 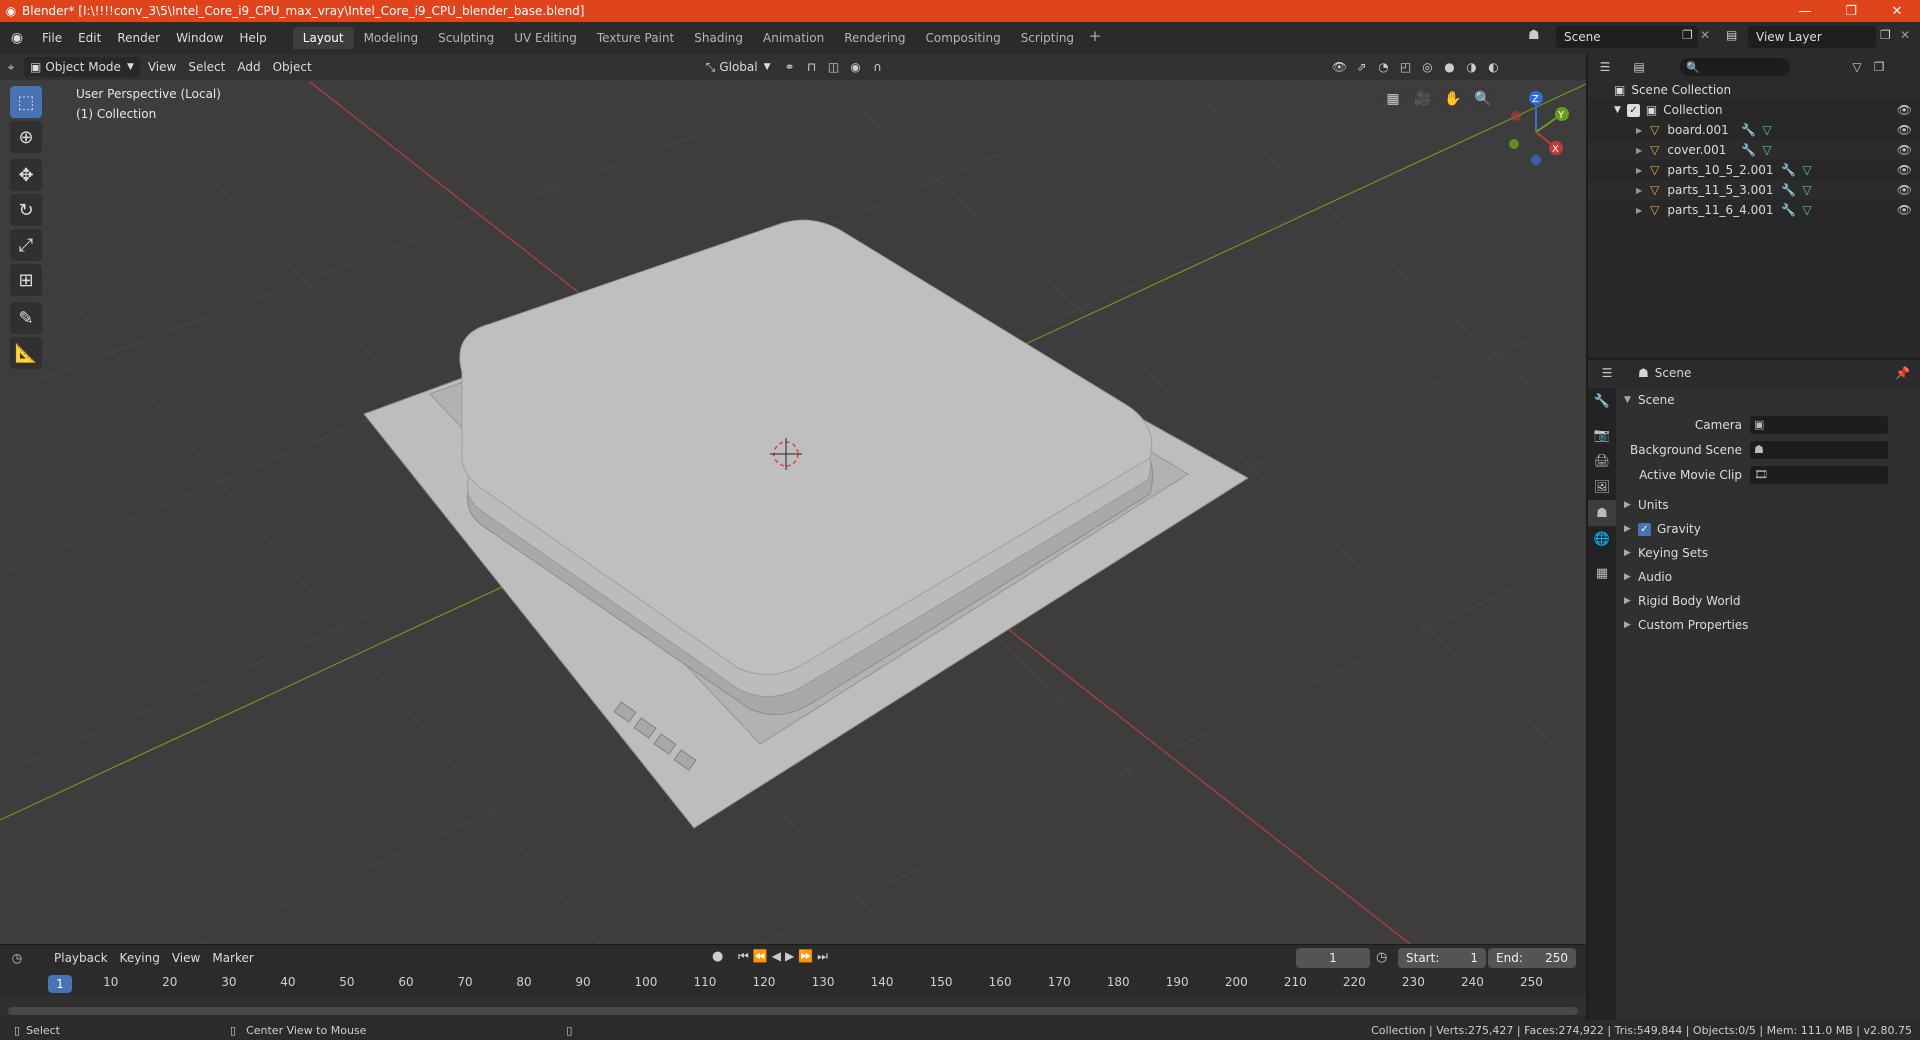 I want to click on tab-rendering: Rendering, so click(x=874, y=38).